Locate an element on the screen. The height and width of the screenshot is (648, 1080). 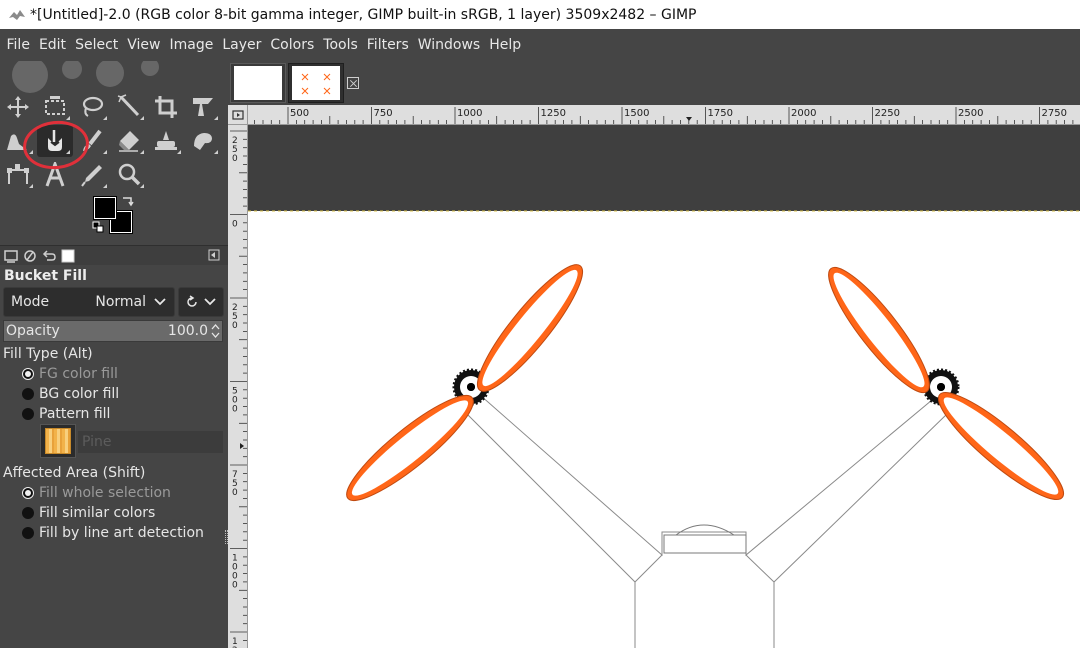
undo-history-tab-icon is located at coordinates (49, 256).